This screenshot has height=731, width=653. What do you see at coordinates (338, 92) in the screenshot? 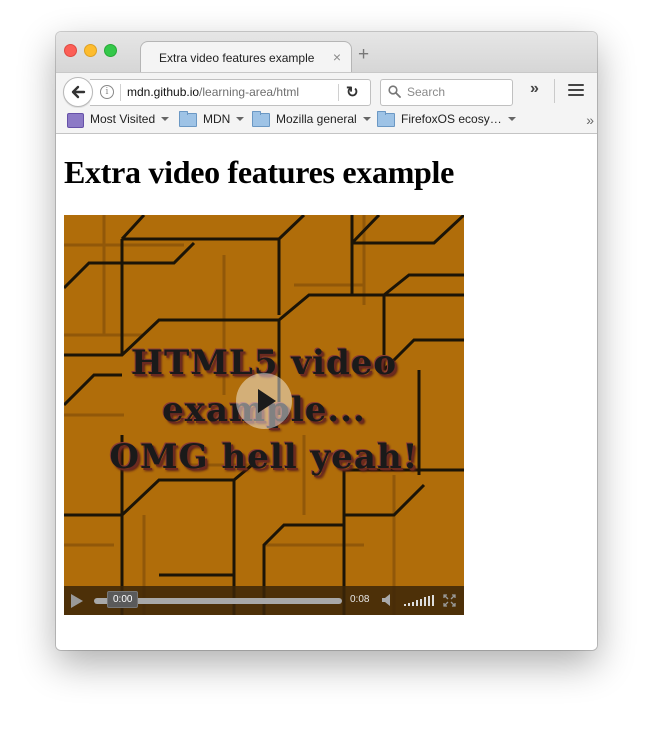
I see `reload-divider` at bounding box center [338, 92].